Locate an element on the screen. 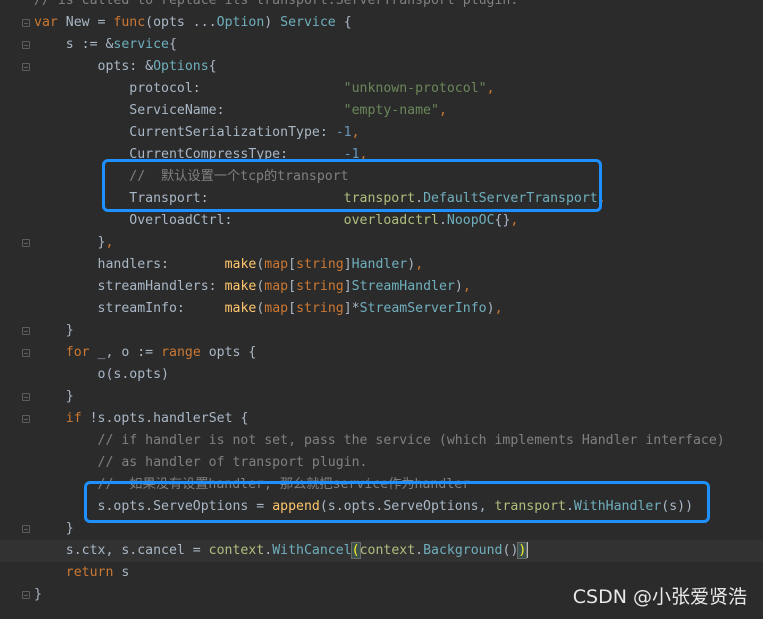  code-line: // 如果没有设置handler, 那么就把service作为handler is located at coordinates (381, 485).